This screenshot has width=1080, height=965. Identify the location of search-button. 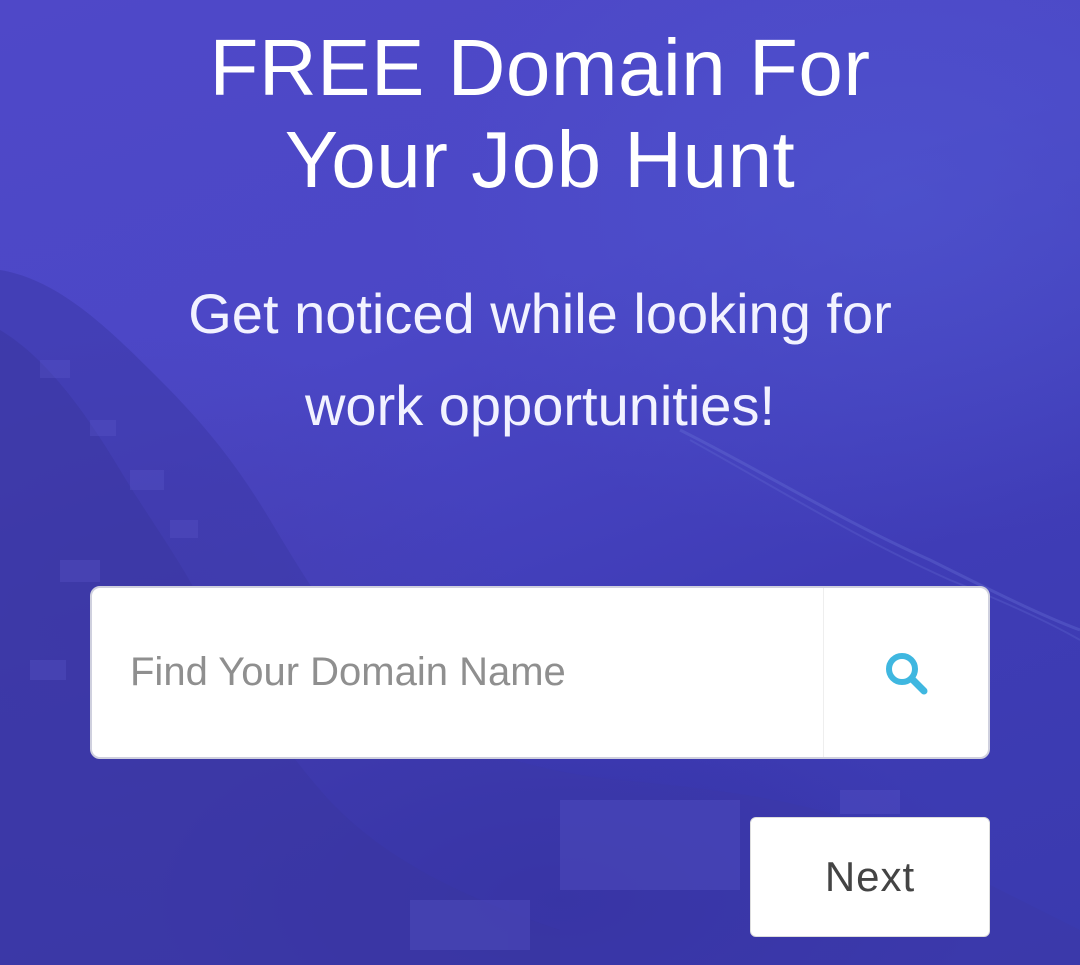
(905, 672).